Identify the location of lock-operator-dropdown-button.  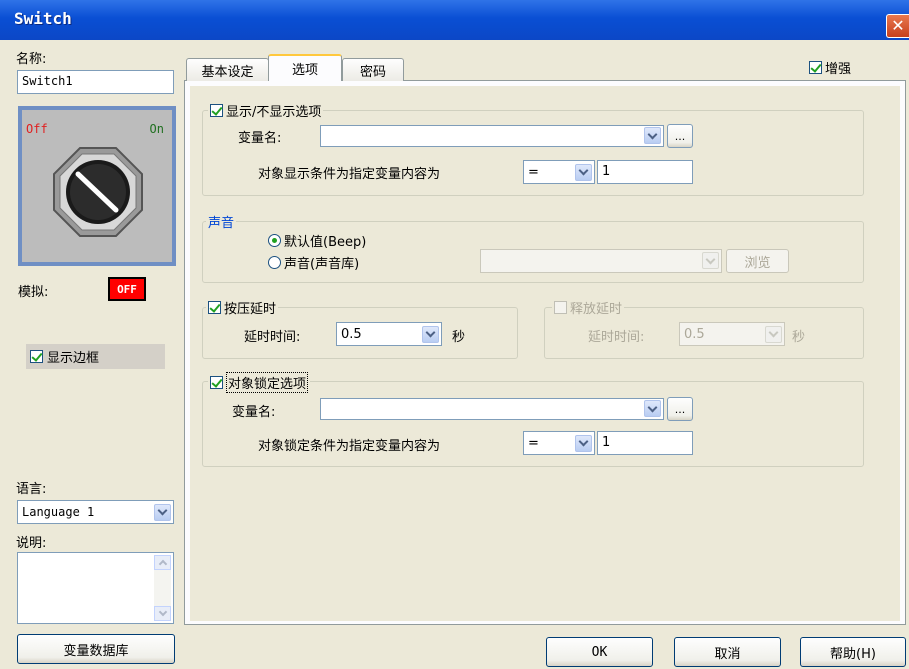
(583, 443).